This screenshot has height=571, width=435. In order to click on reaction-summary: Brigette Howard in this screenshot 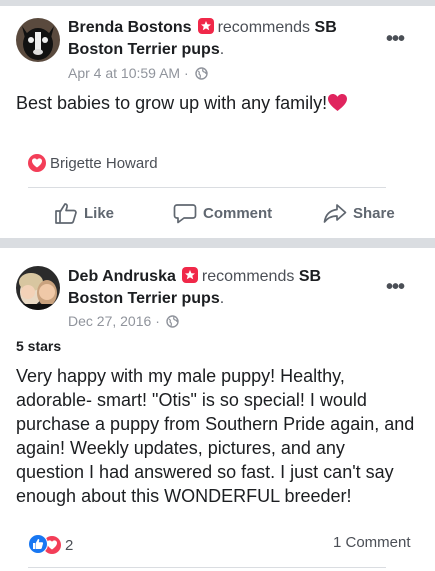, I will do `click(93, 163)`.